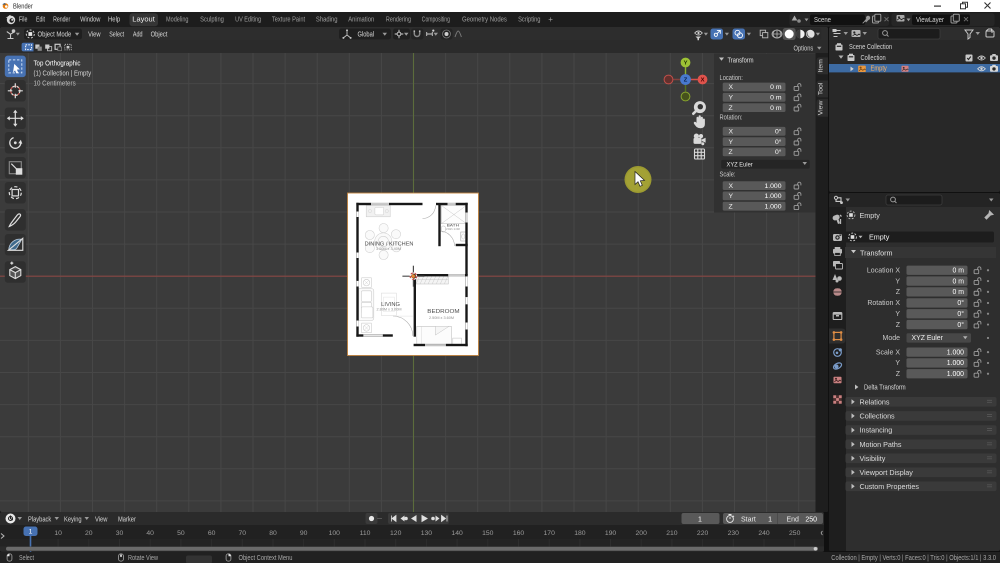 Image resolution: width=1000 pixels, height=563 pixels. Describe the element at coordinates (327, 20) in the screenshot. I see `svg-text: Shading` at that location.